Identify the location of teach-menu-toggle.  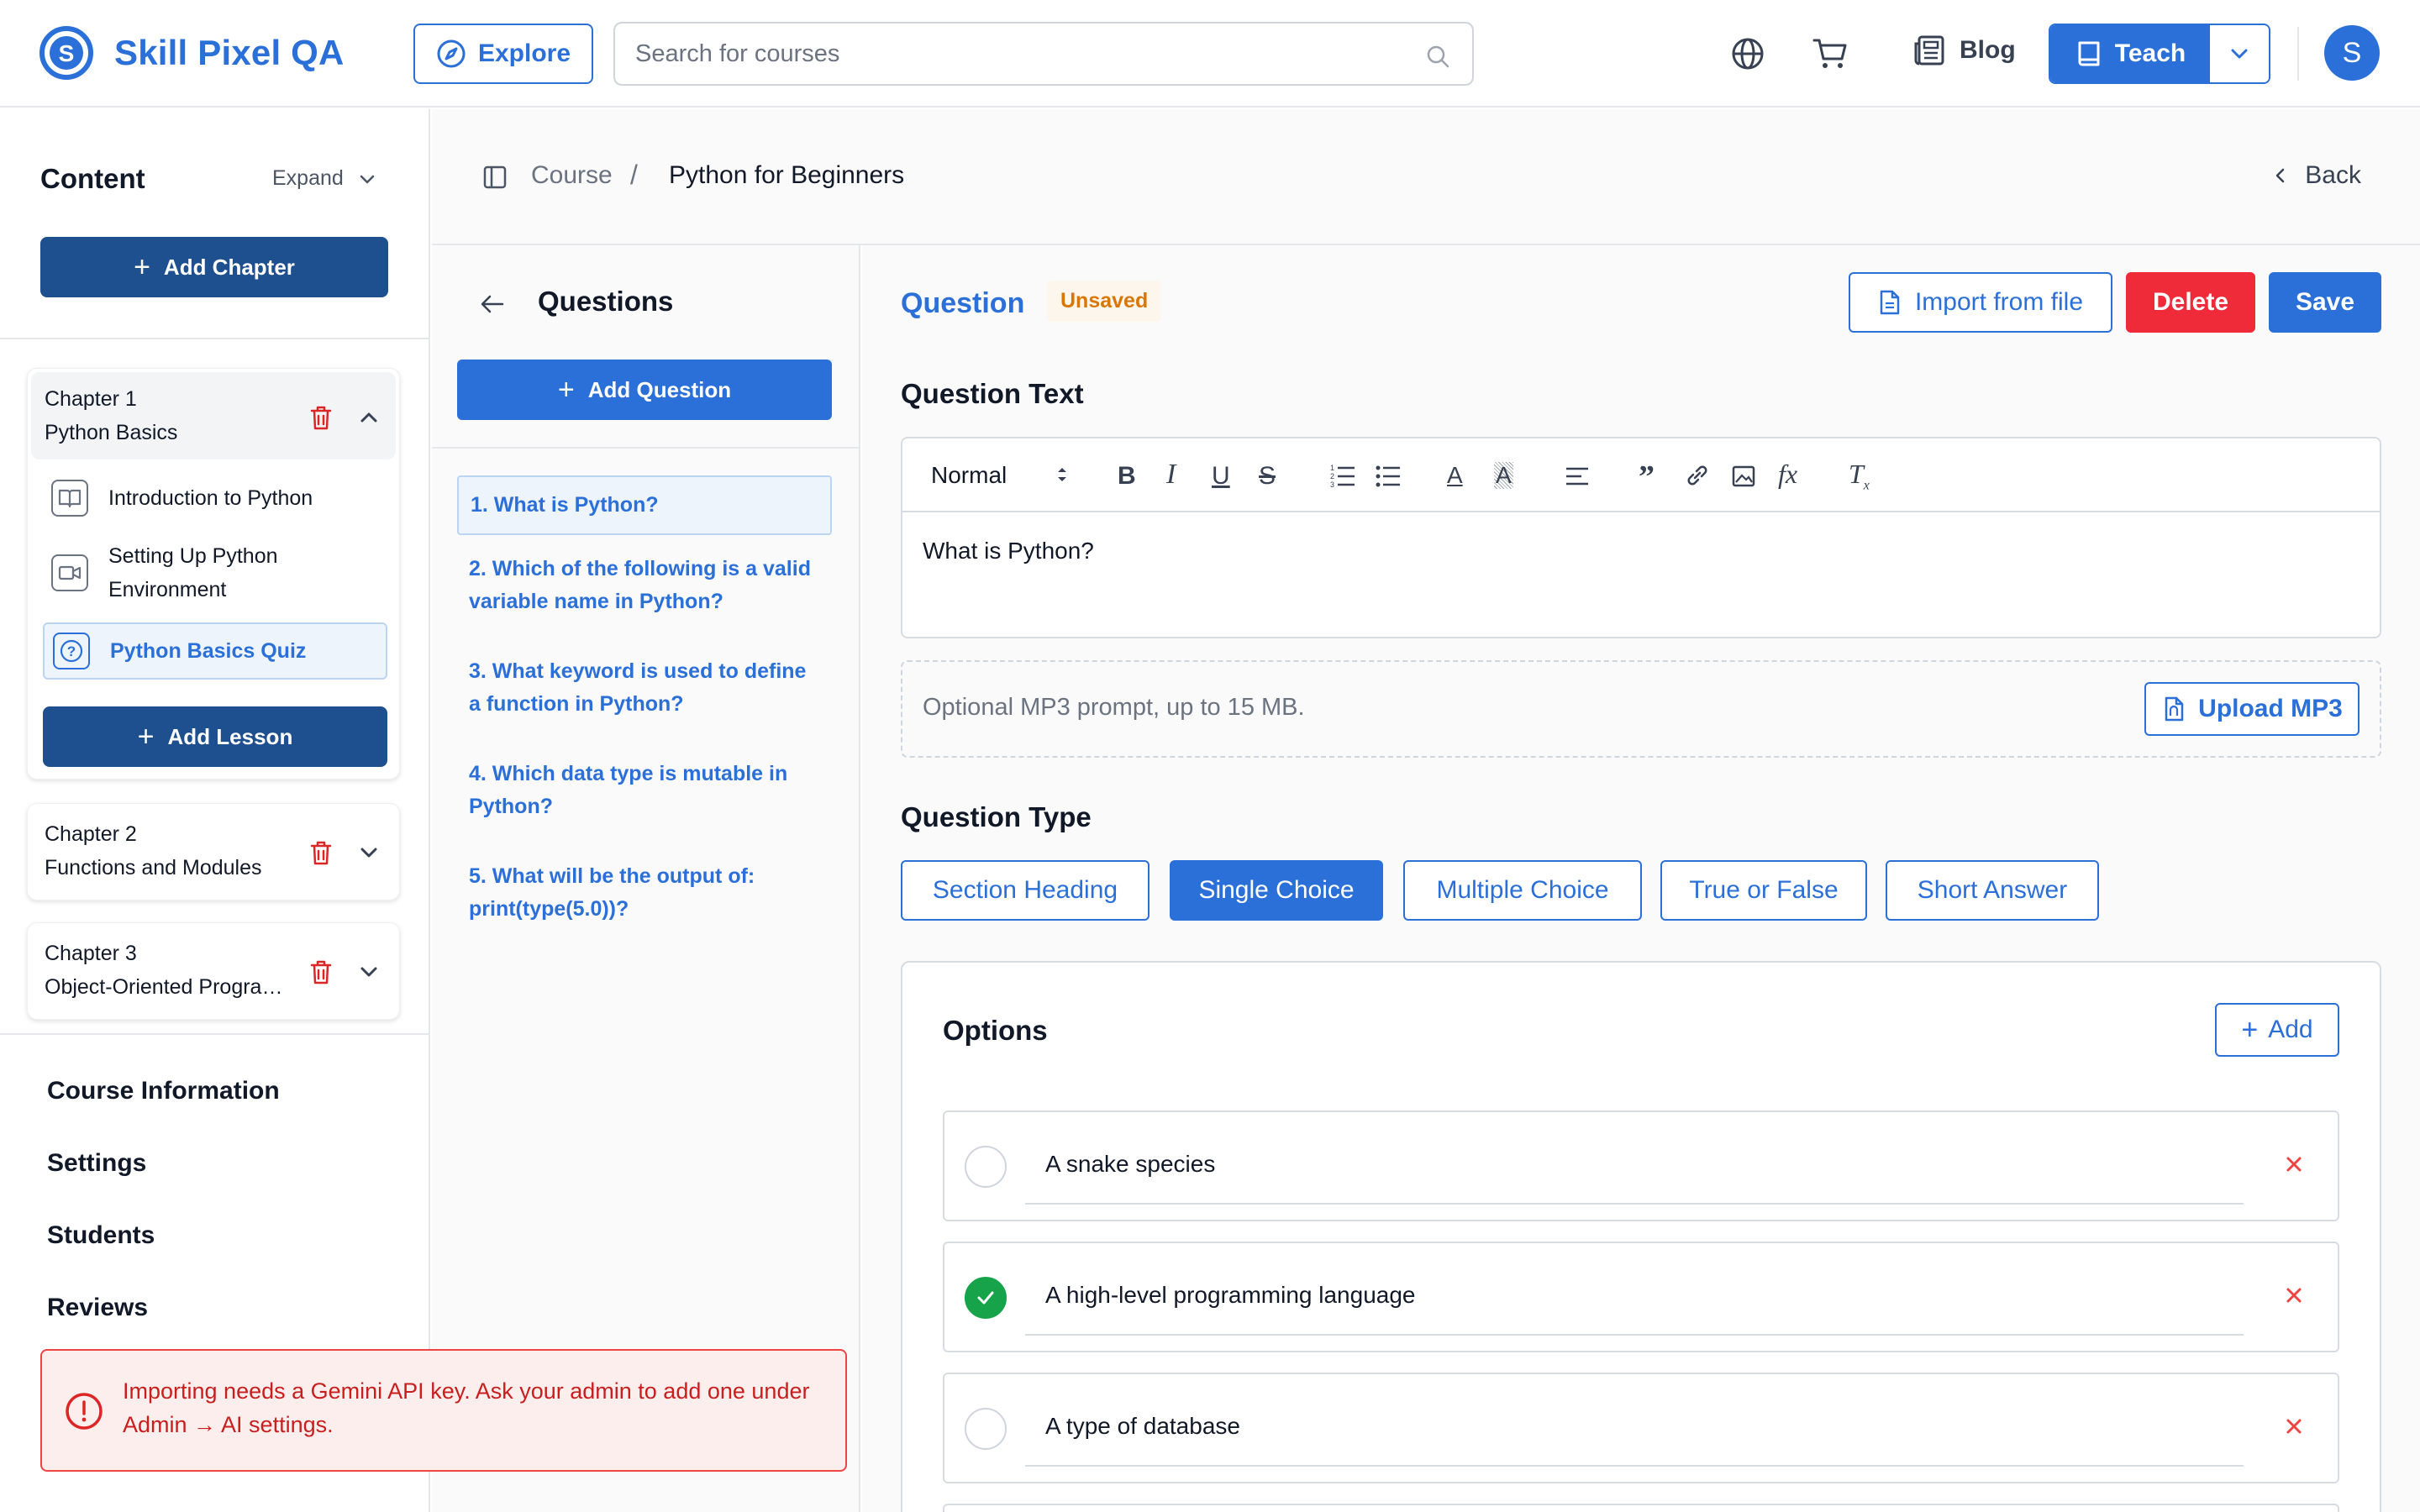
(2239, 53).